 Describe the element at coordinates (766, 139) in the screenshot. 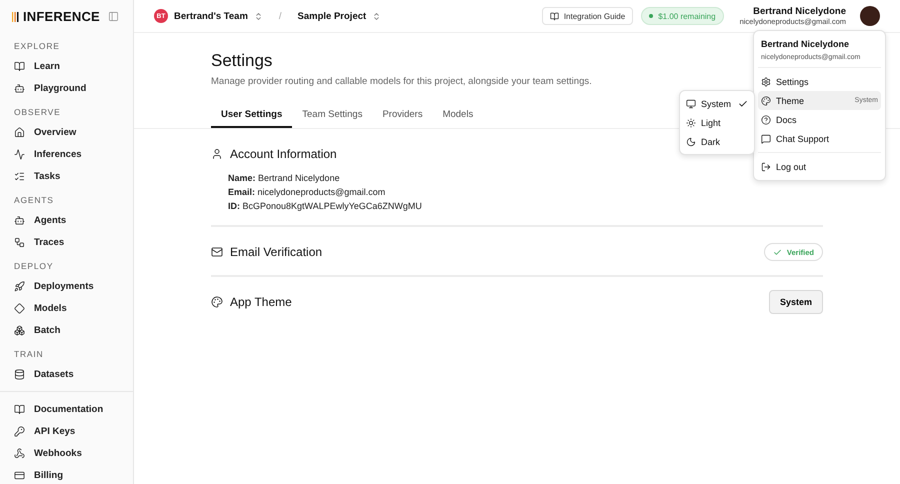

I see `chat-icon` at that location.